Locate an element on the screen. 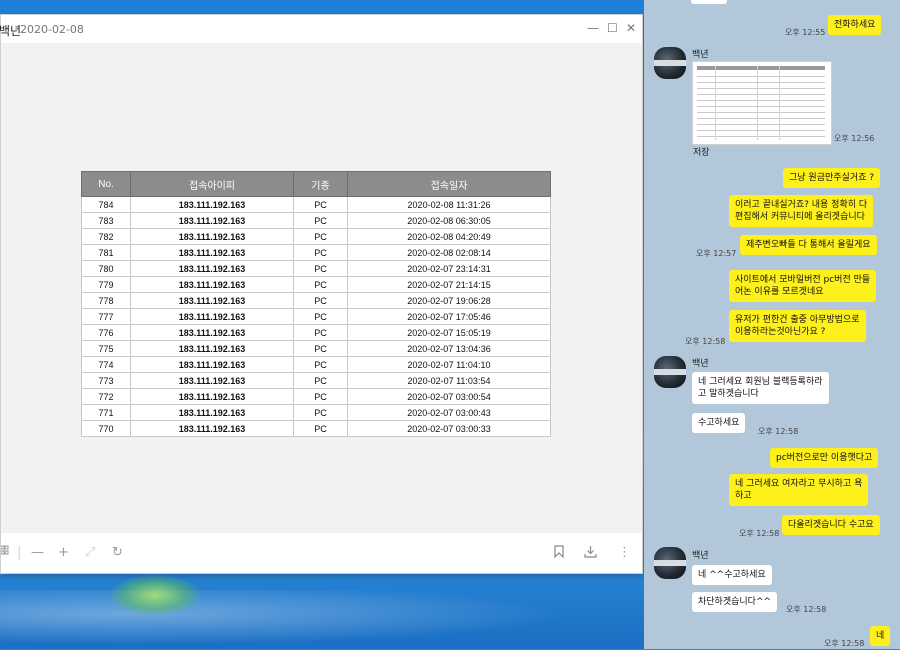 This screenshot has height=650, width=900. row-datetime: 2020-02-07 03:00:33 is located at coordinates (449, 428).